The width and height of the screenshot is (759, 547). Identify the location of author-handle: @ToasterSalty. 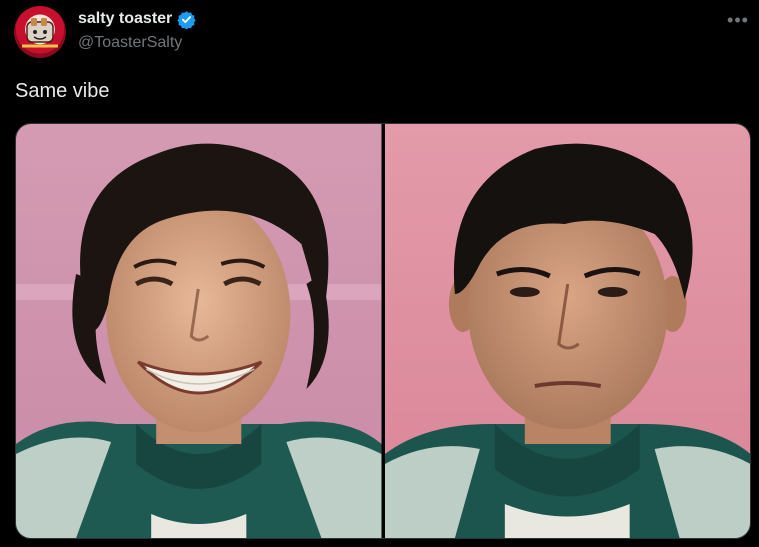
(130, 43).